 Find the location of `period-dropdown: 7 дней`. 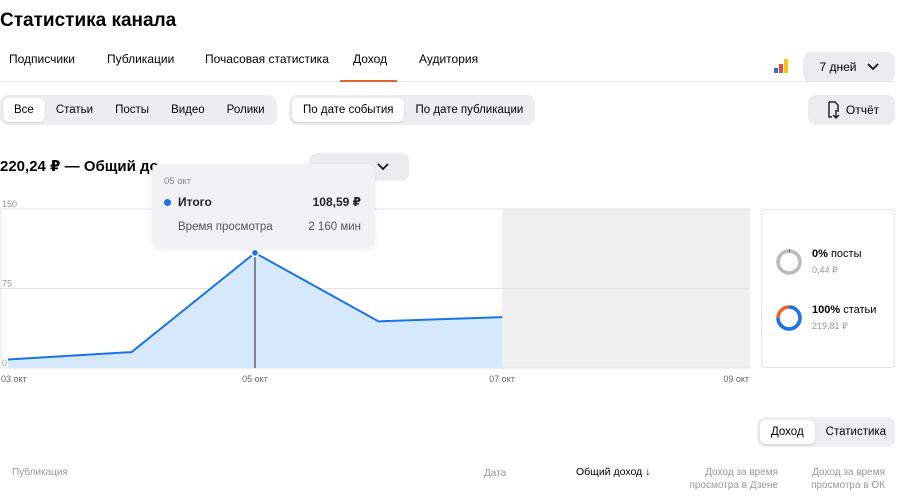

period-dropdown: 7 дней is located at coordinates (849, 67).